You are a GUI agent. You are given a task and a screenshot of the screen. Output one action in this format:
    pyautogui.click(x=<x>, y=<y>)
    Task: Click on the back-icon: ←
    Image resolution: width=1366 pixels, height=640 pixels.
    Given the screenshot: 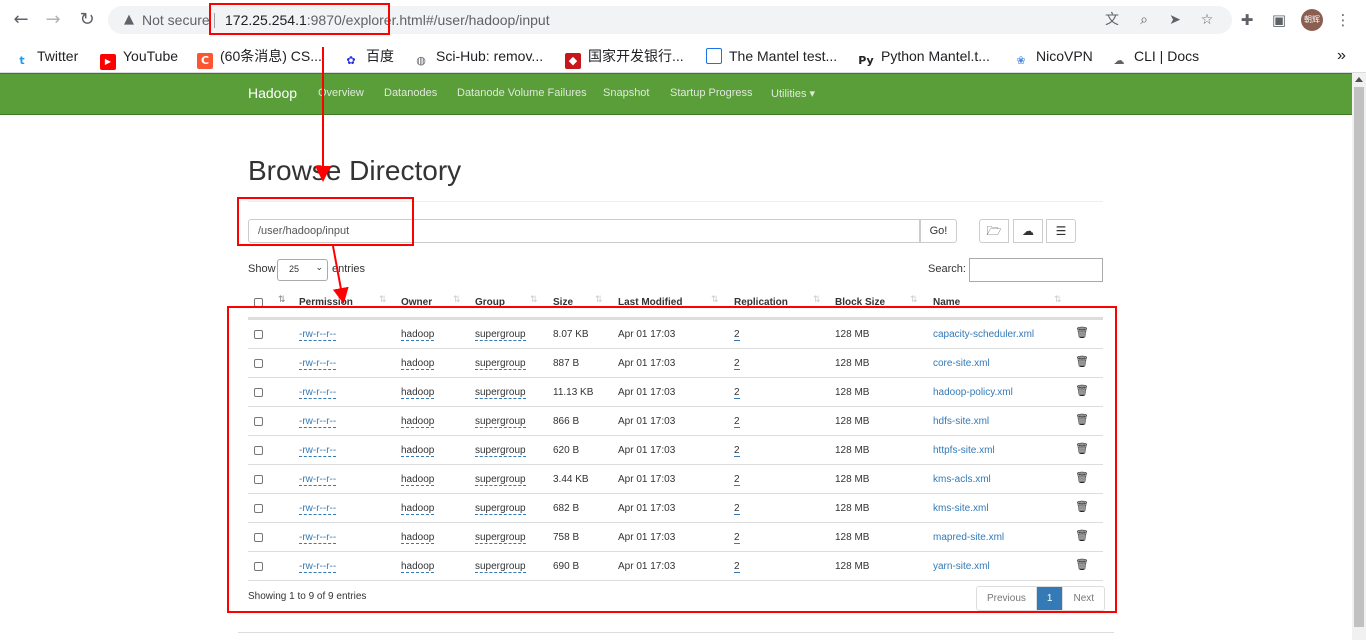 What is the action you would take?
    pyautogui.click(x=21, y=20)
    